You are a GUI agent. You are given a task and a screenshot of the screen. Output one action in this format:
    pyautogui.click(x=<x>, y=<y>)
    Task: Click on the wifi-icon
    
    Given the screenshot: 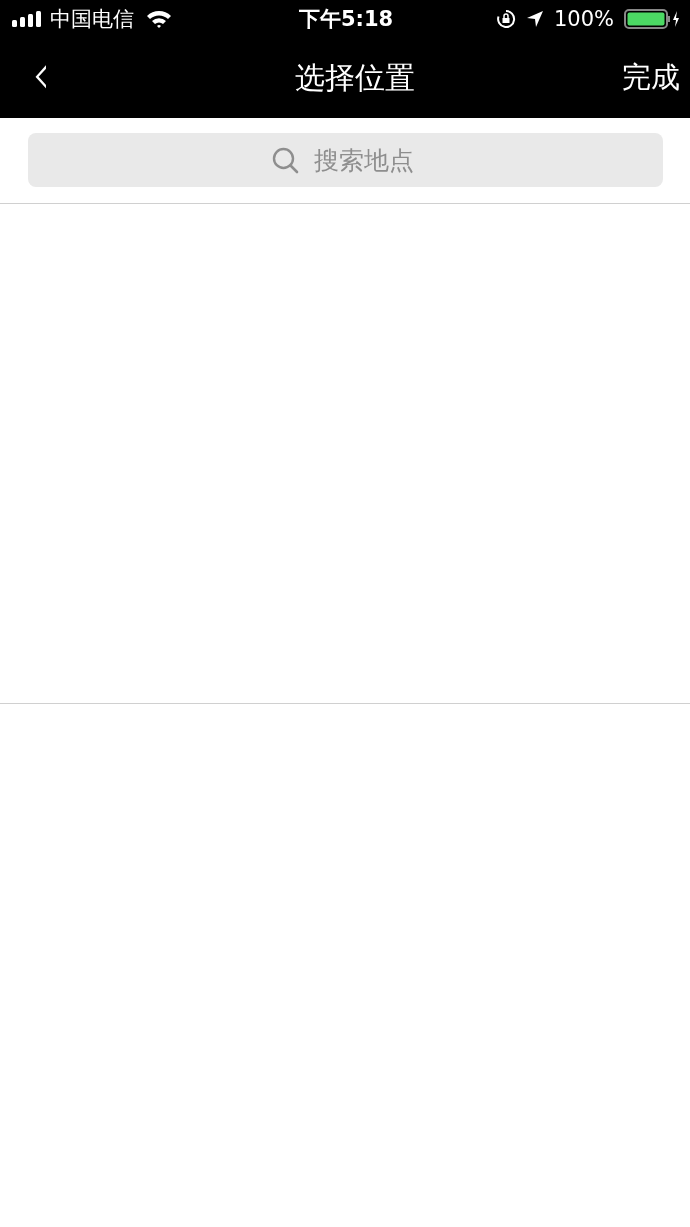 What is the action you would take?
    pyautogui.click(x=159, y=19)
    